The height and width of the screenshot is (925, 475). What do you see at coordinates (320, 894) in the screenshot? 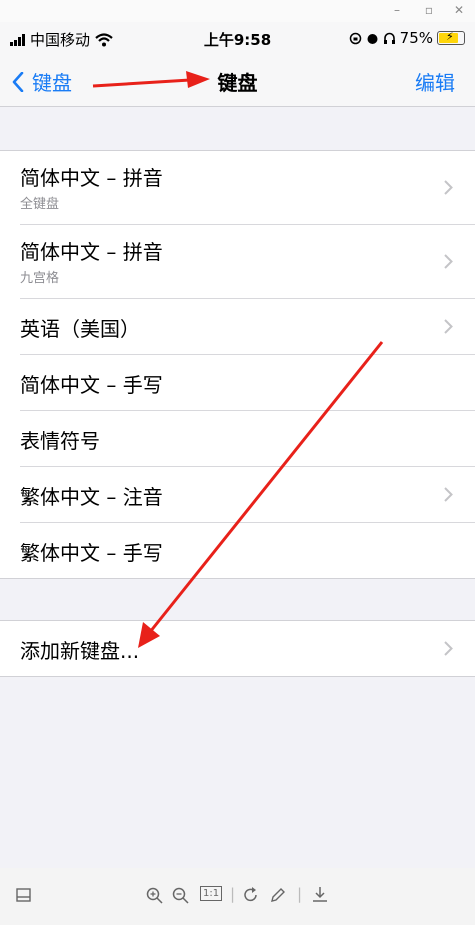
I see `download-icon` at bounding box center [320, 894].